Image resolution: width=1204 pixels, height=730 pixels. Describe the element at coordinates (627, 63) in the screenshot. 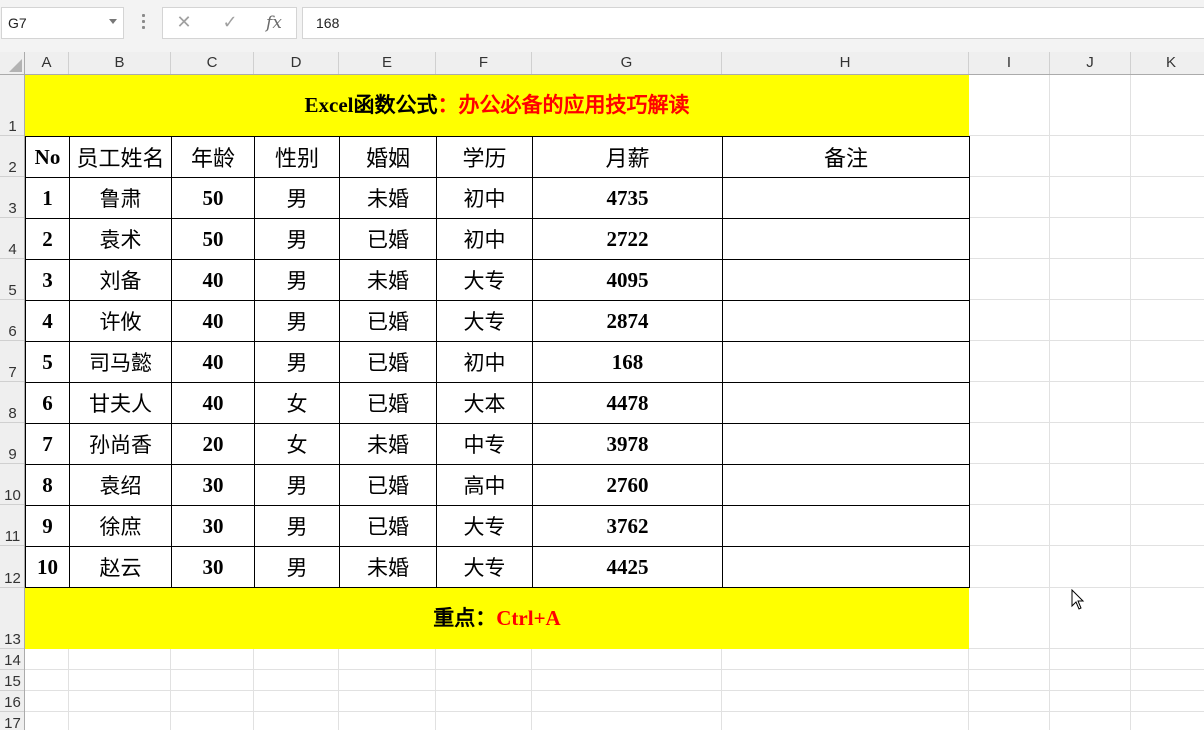

I see `column-header-g: G` at that location.